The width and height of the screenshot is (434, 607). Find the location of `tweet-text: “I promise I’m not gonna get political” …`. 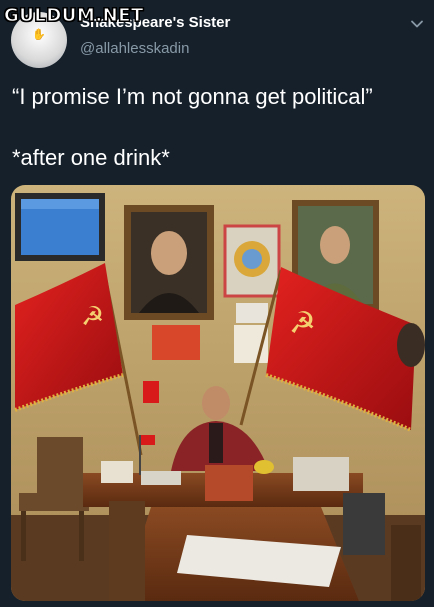

tweet-text: “I promise I’m not gonna get political” … is located at coordinates (217, 127).